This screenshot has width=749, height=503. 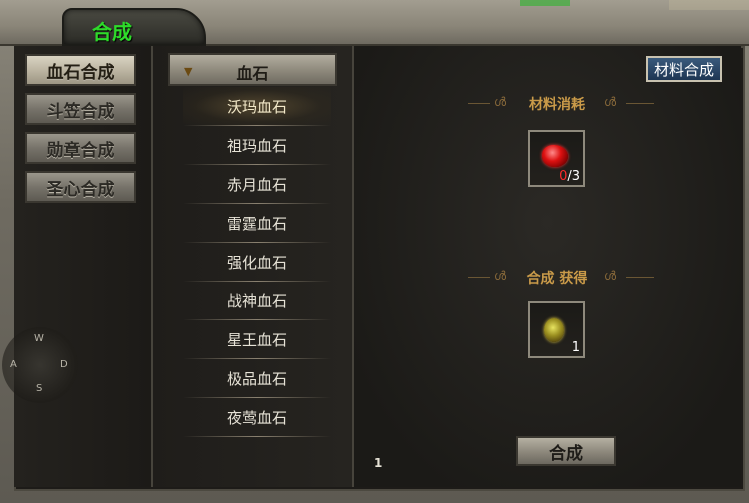 I want to click on material-count: 0/3, so click(x=569, y=176).